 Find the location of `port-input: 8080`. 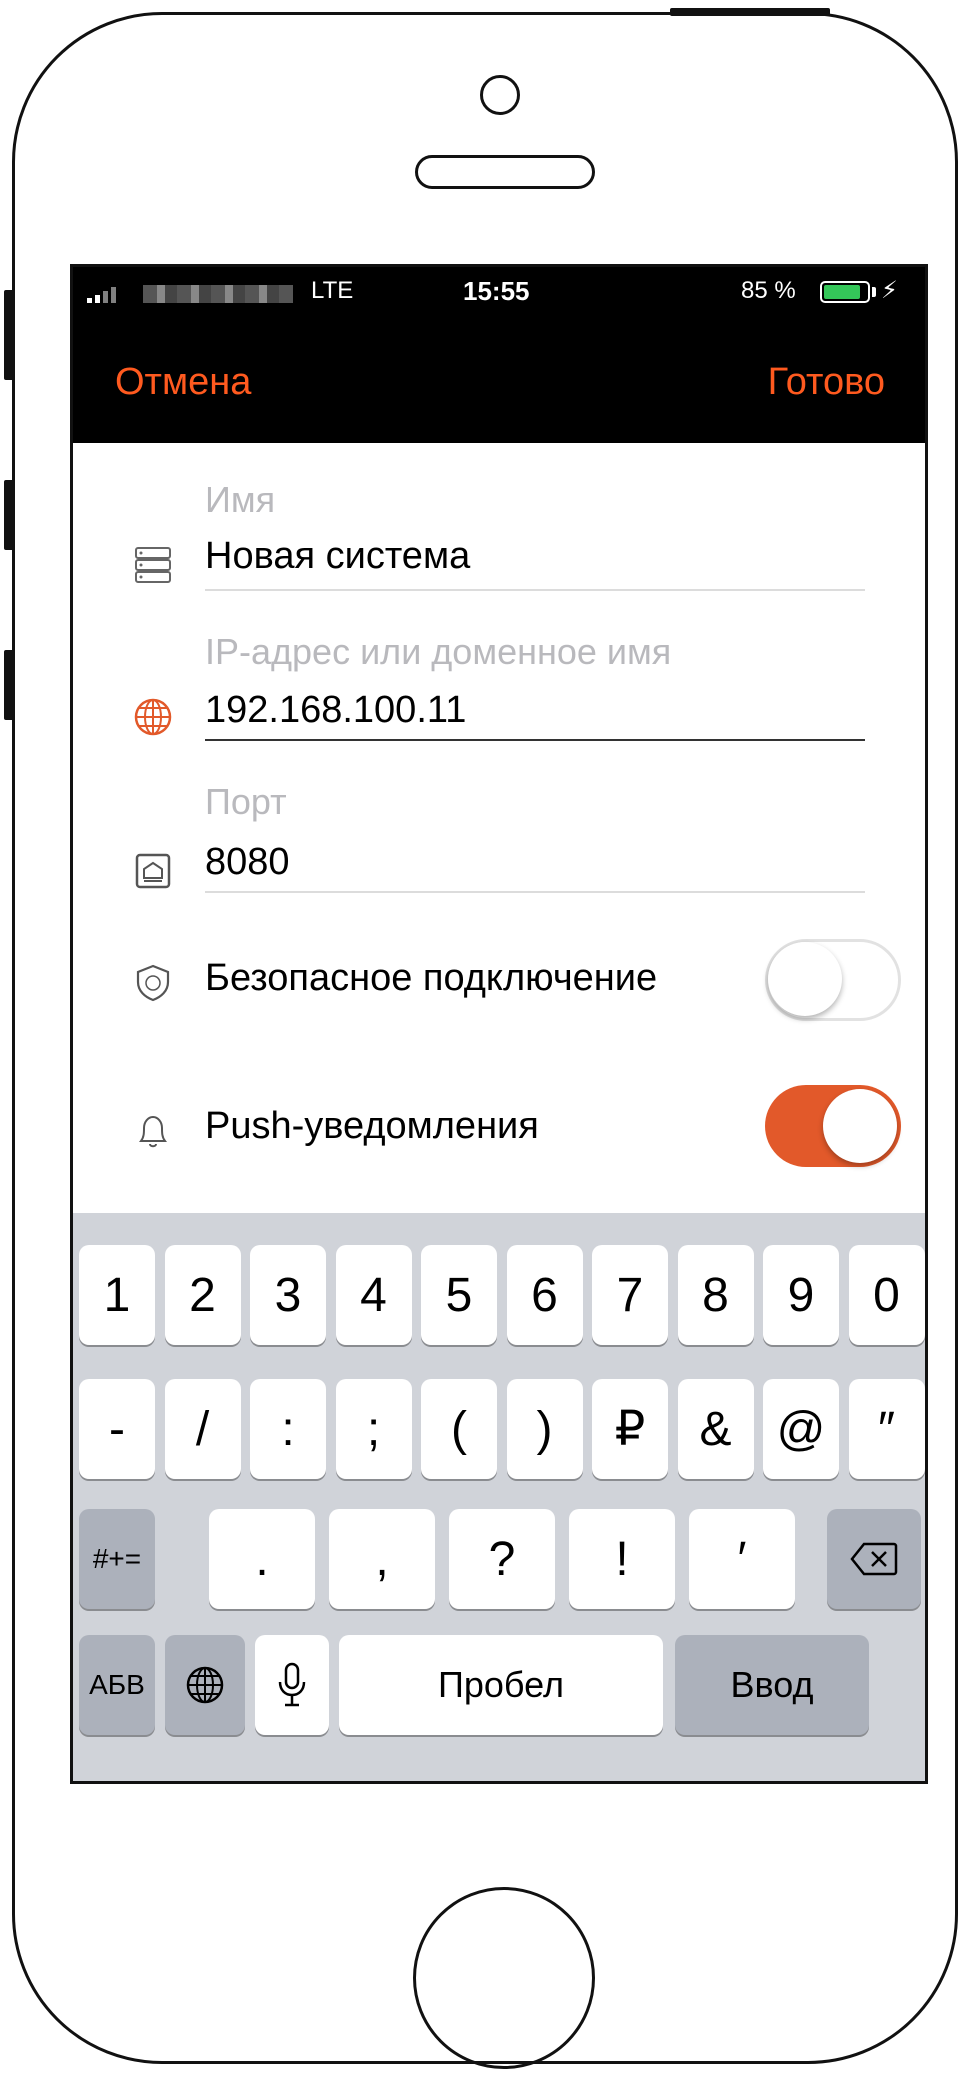

port-input: 8080 is located at coordinates (247, 862).